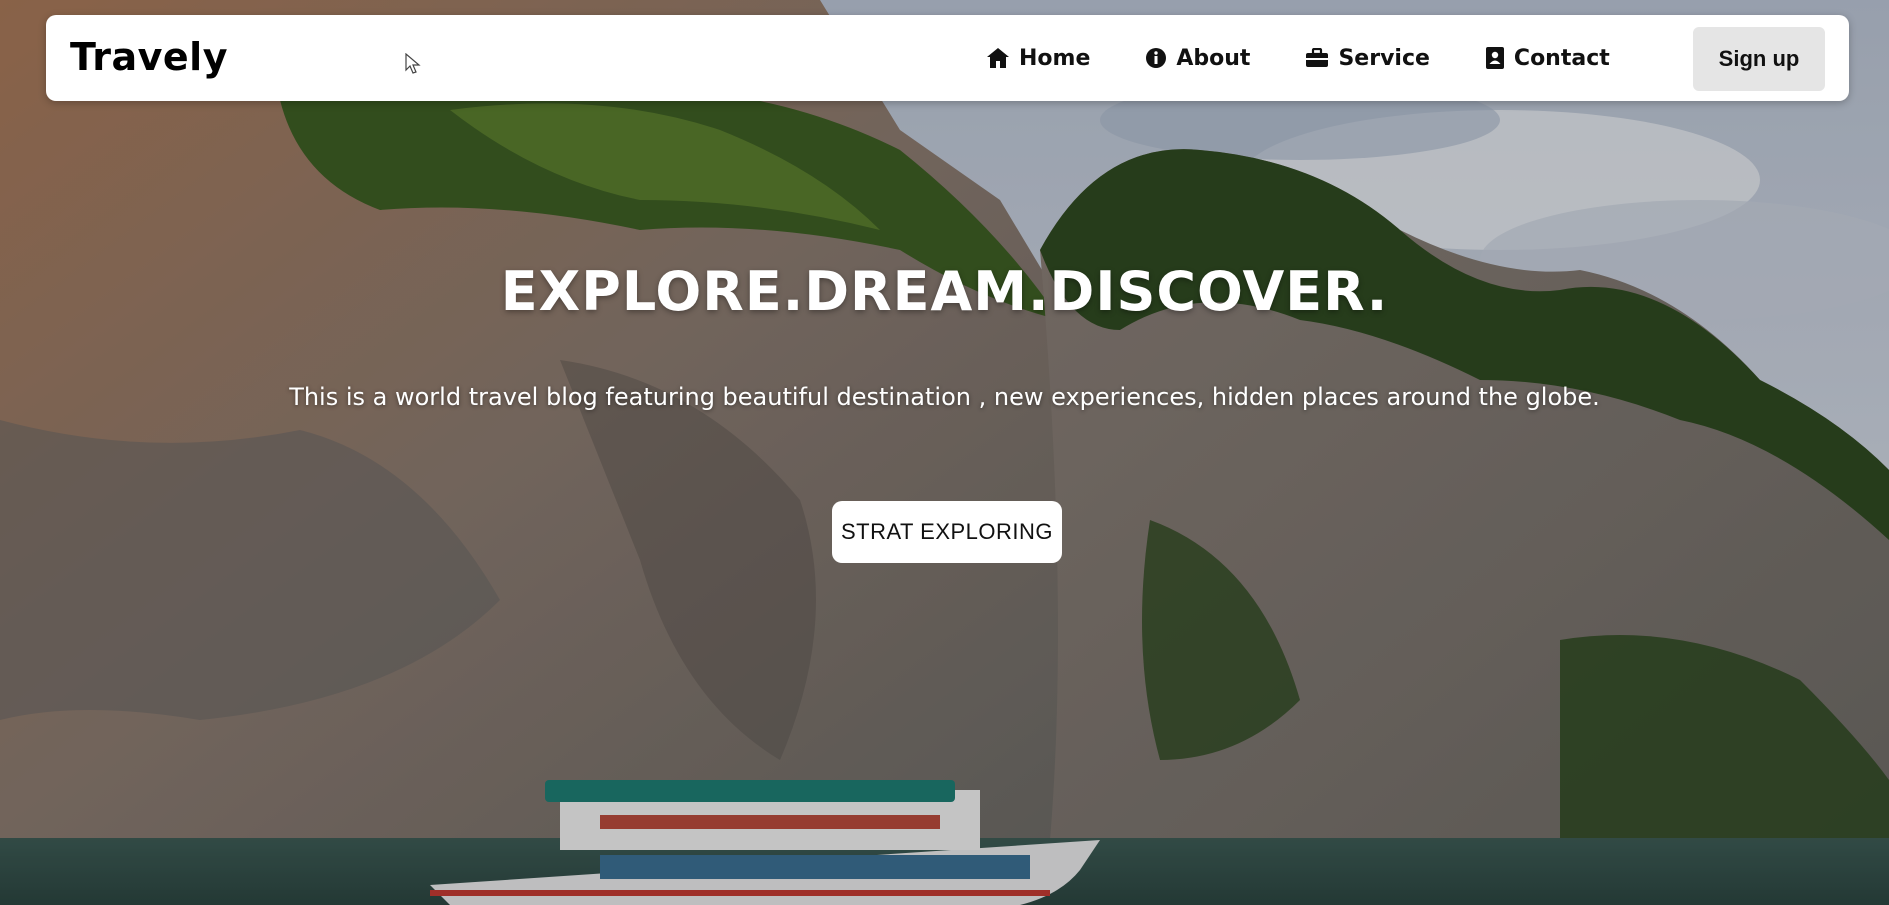 Image resolution: width=1889 pixels, height=905 pixels. Describe the element at coordinates (998, 58) in the screenshot. I see `home-icon` at that location.